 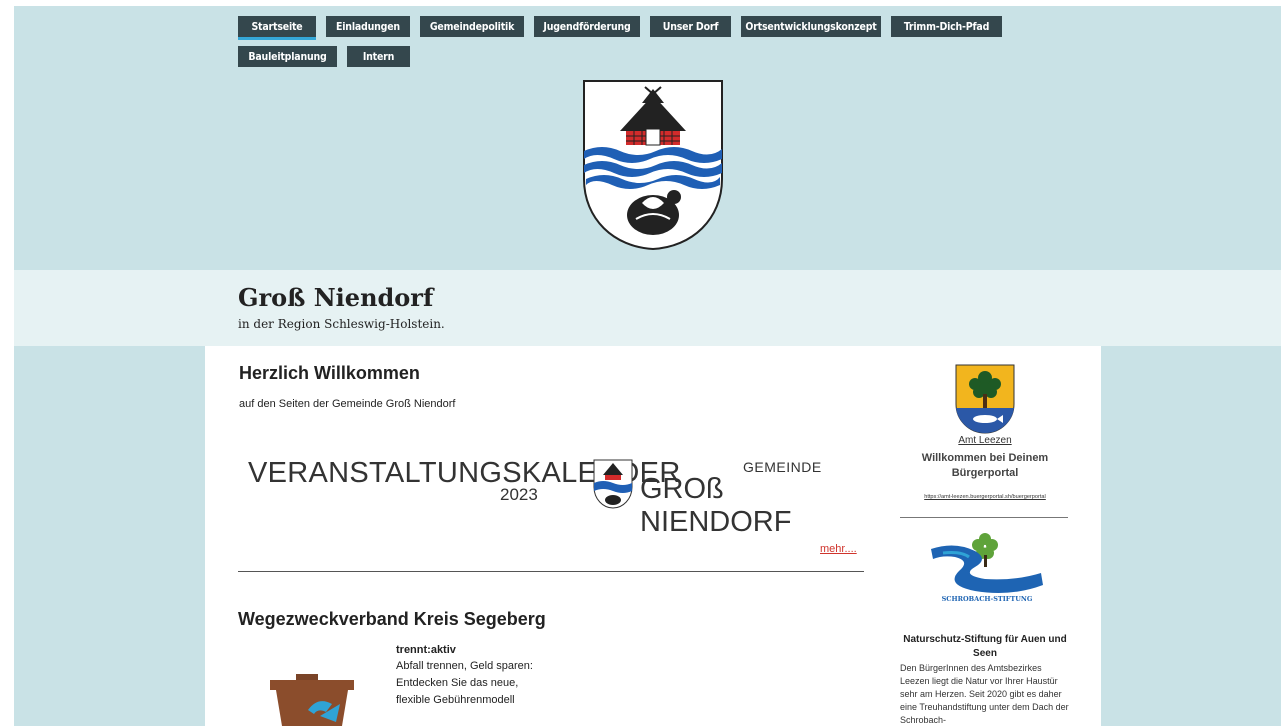 What do you see at coordinates (985, 646) in the screenshot?
I see `schrobach-title: Naturschutz-Stiftung für Auen und Seen` at bounding box center [985, 646].